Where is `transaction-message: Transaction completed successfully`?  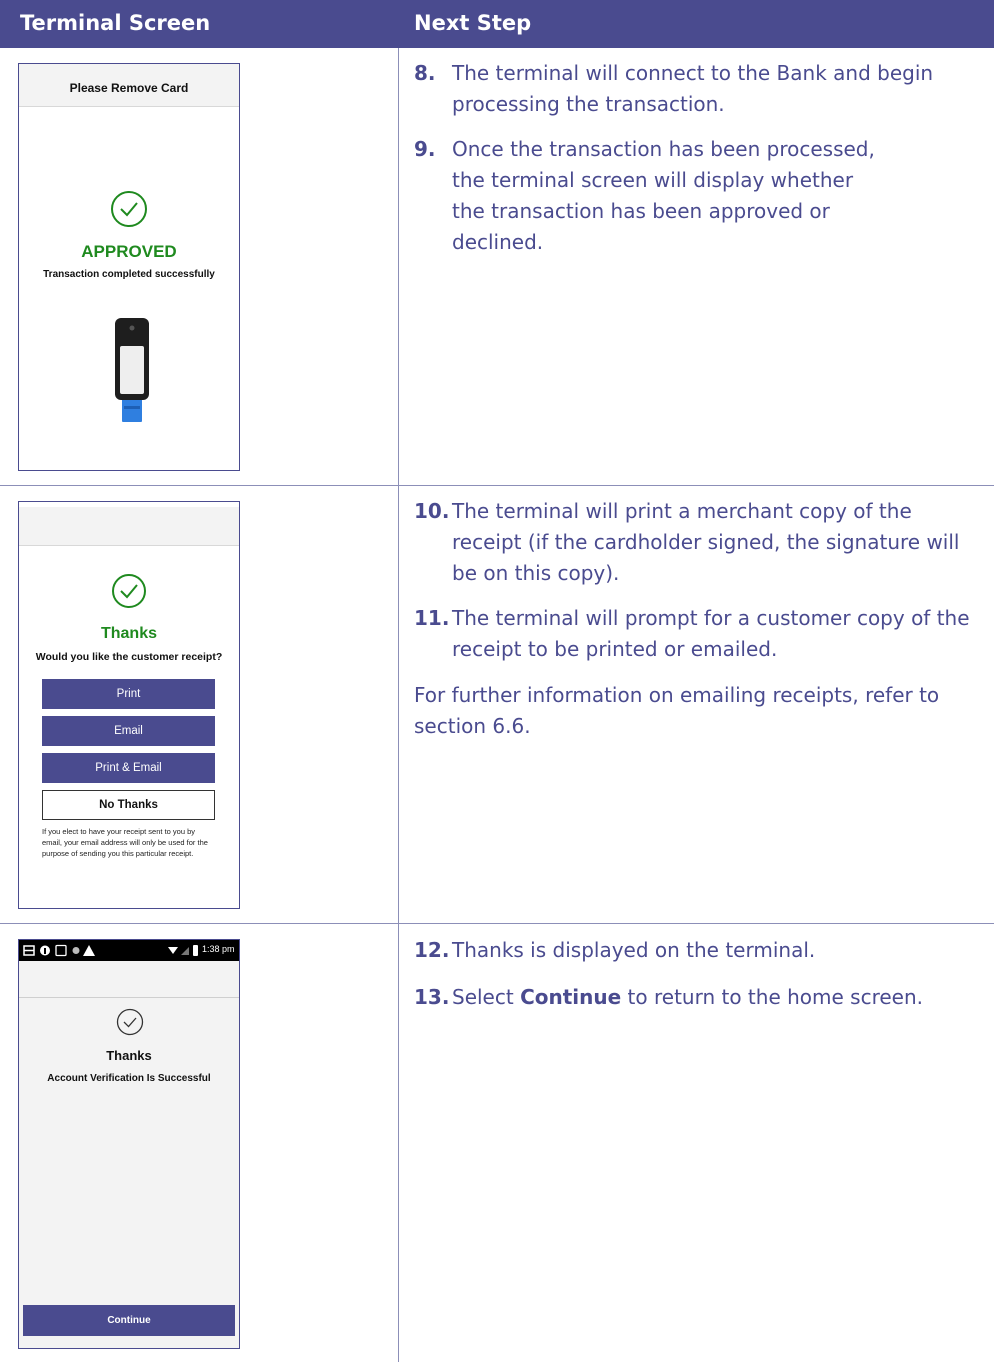
transaction-message: Transaction completed successfully is located at coordinates (129, 274).